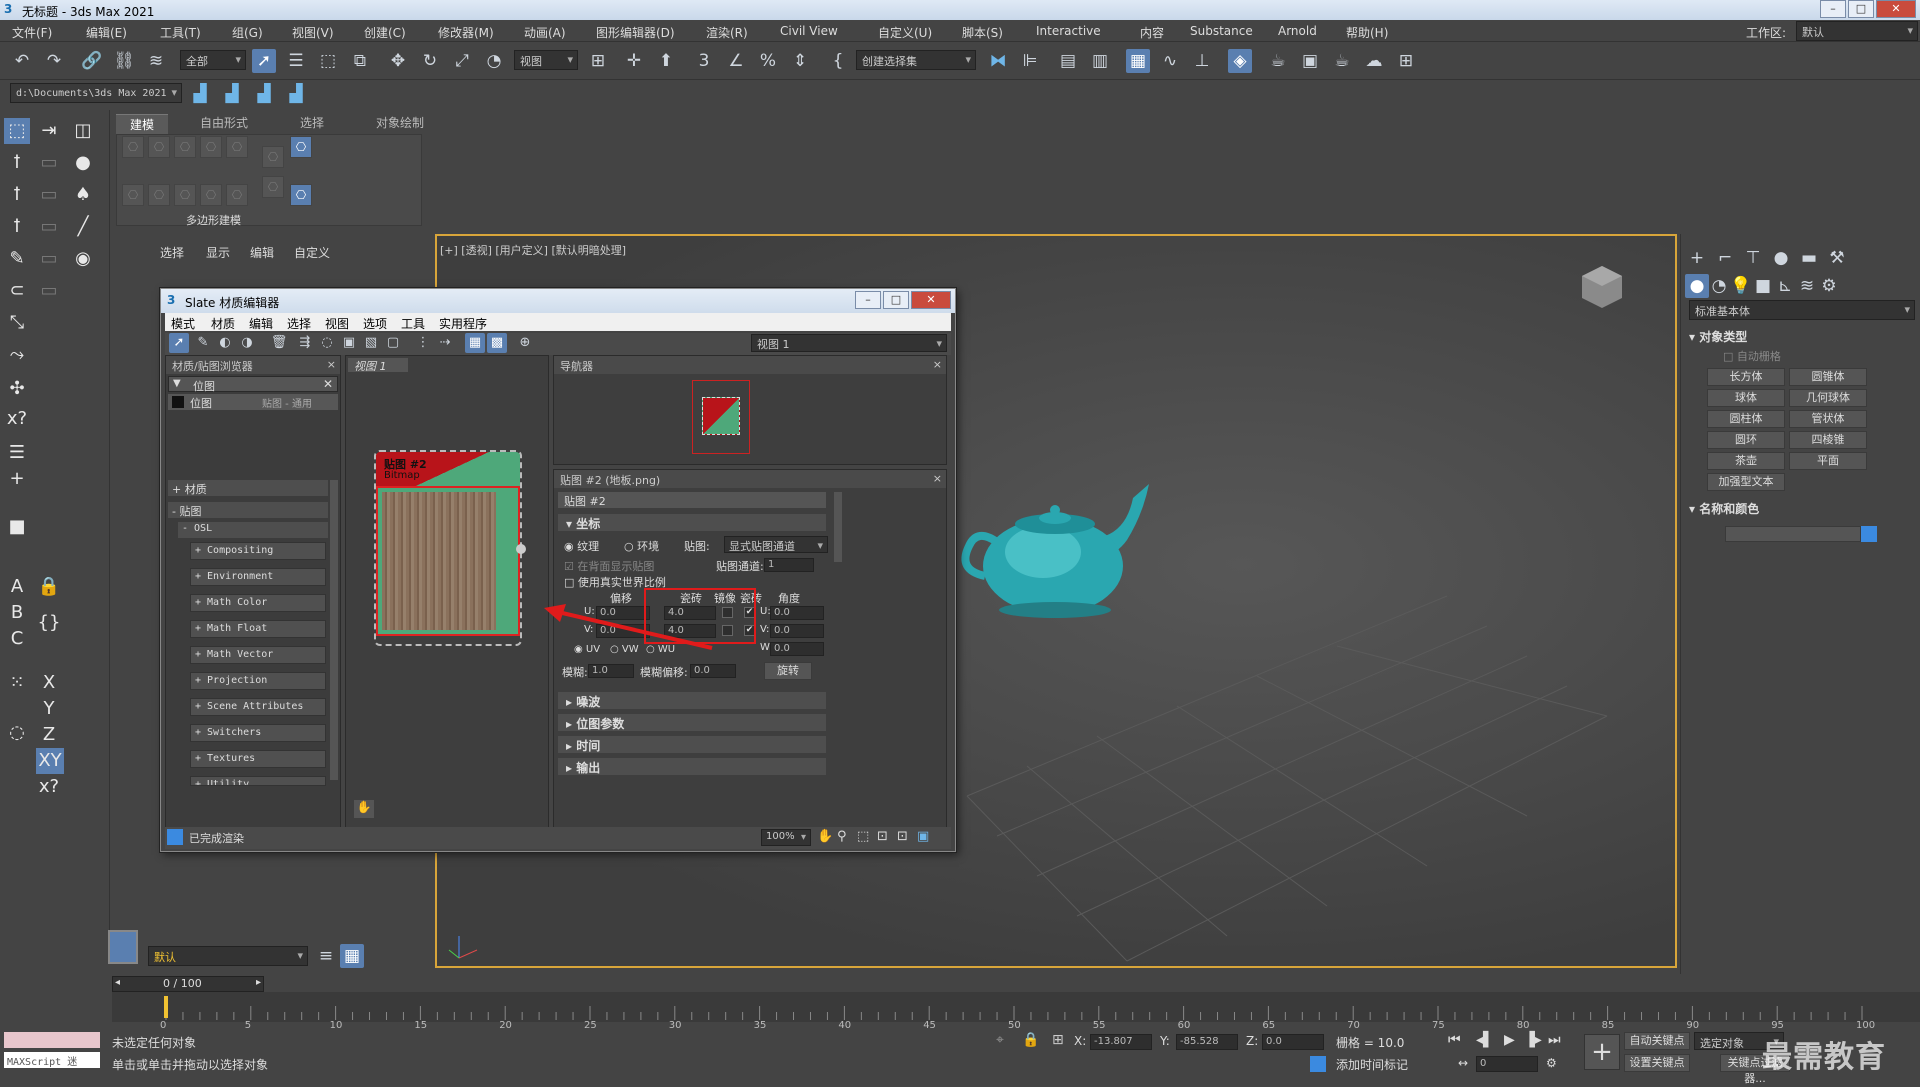 This screenshot has height=1087, width=1920. What do you see at coordinates (17, 163) in the screenshot?
I see `lasso-icon: ꝉ` at bounding box center [17, 163].